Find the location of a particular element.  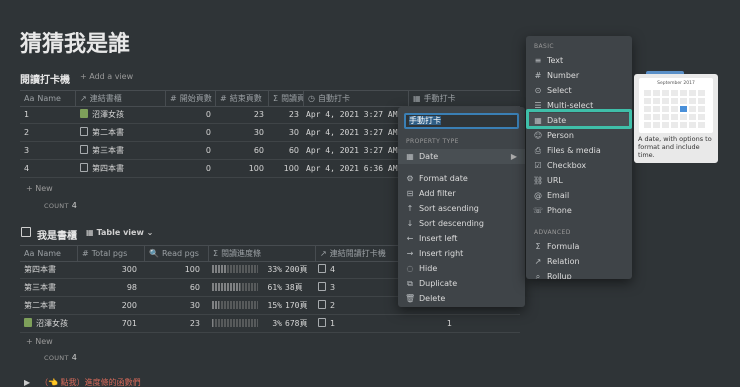

type-option-checkbox: ☑ Checkbox is located at coordinates (579, 165).